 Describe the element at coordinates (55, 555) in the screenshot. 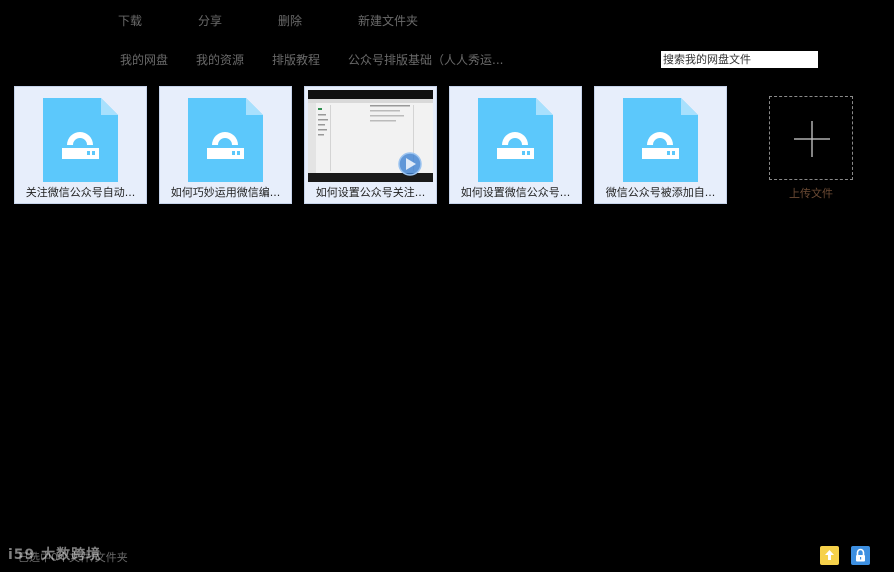

I see `watermark: i59 大数跨境` at that location.